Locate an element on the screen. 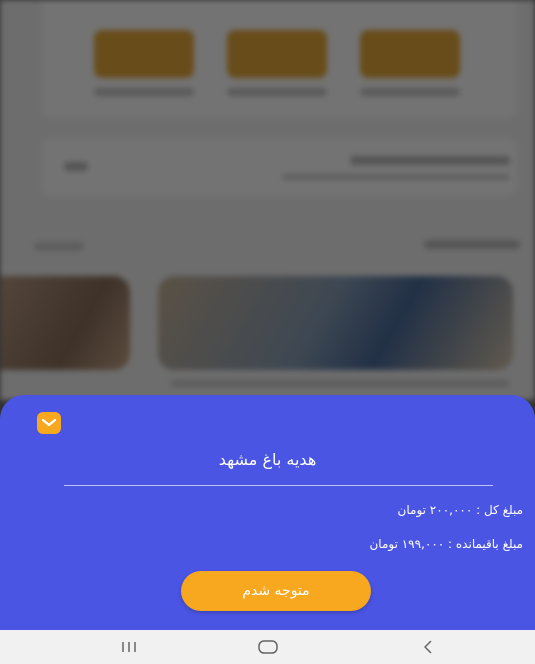  confirm-button: متوجه شدم is located at coordinates (276, 591).